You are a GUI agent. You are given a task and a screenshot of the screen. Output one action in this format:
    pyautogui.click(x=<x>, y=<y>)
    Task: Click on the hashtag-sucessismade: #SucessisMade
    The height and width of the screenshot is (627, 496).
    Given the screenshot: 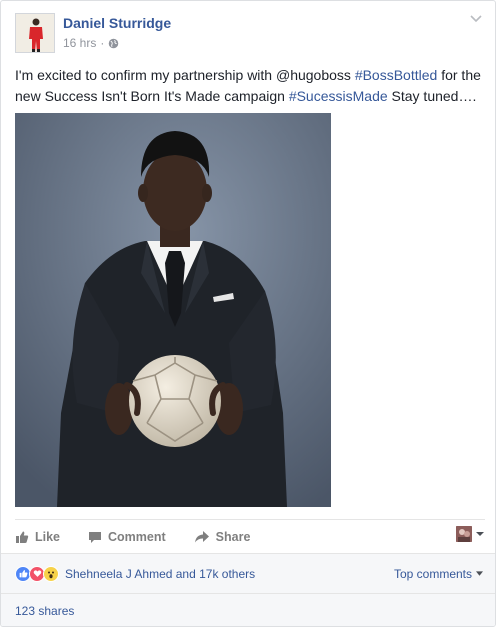 What is the action you would take?
    pyautogui.click(x=338, y=96)
    